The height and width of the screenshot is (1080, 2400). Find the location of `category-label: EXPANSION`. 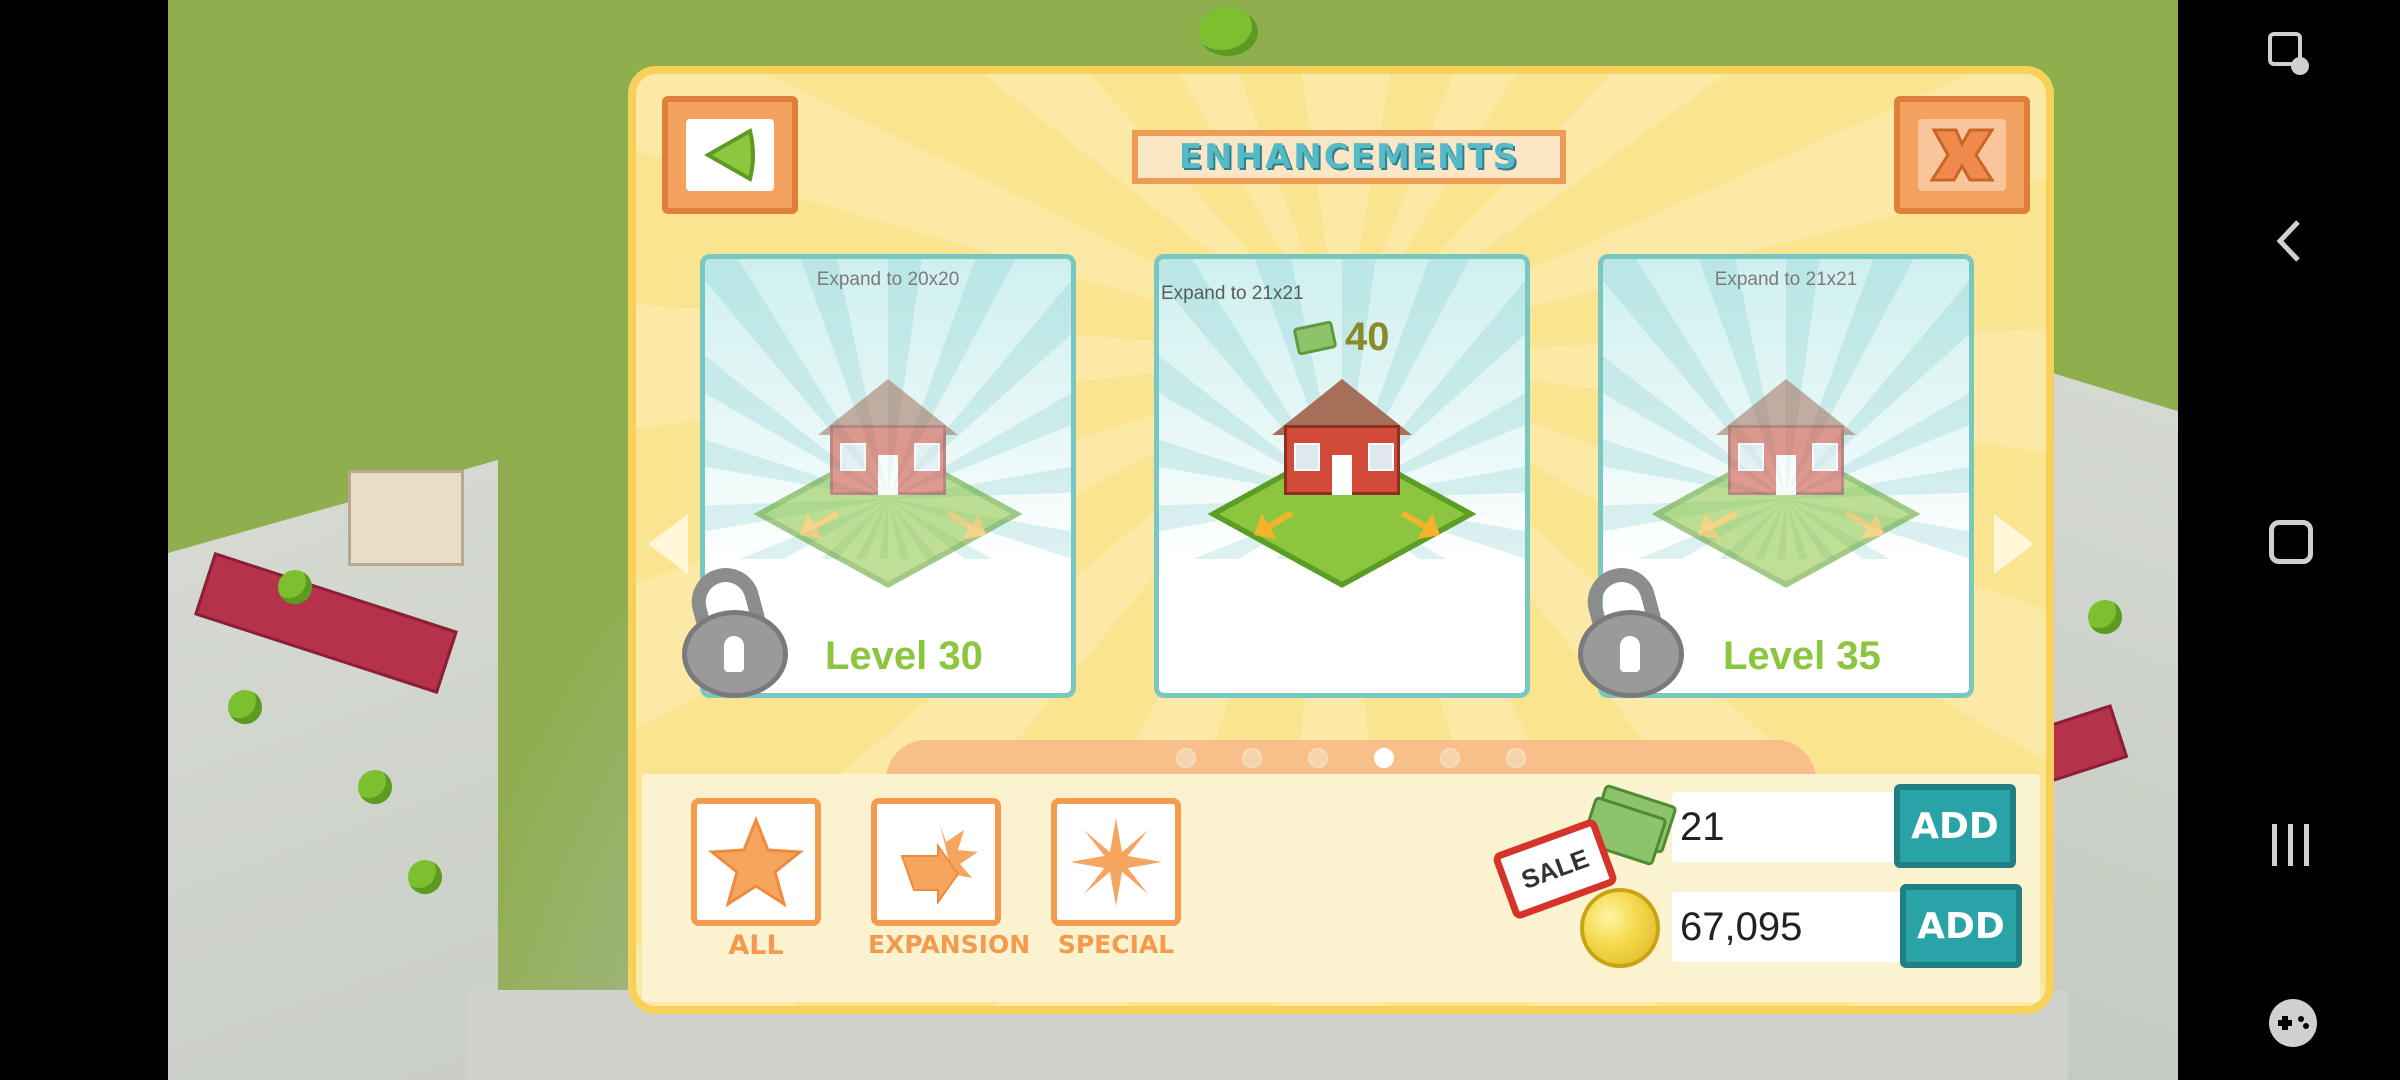

category-label: EXPANSION is located at coordinates (949, 944).